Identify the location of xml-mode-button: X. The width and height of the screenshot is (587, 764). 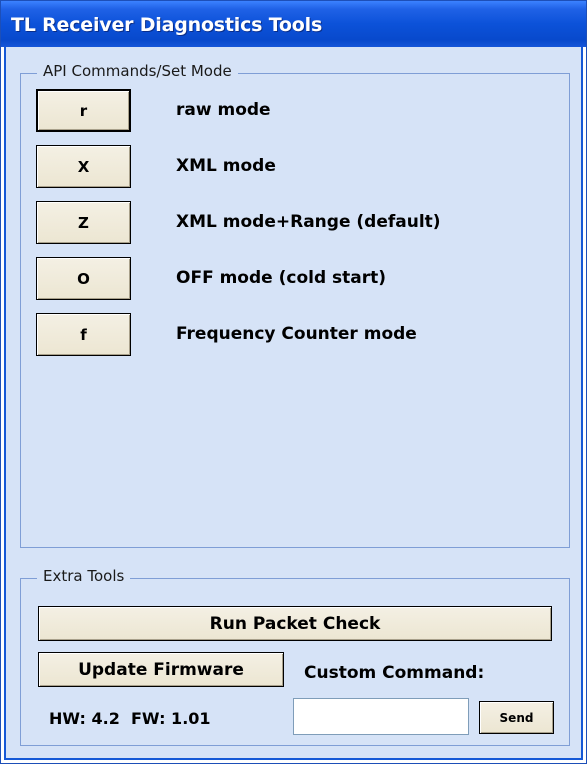
(83, 166).